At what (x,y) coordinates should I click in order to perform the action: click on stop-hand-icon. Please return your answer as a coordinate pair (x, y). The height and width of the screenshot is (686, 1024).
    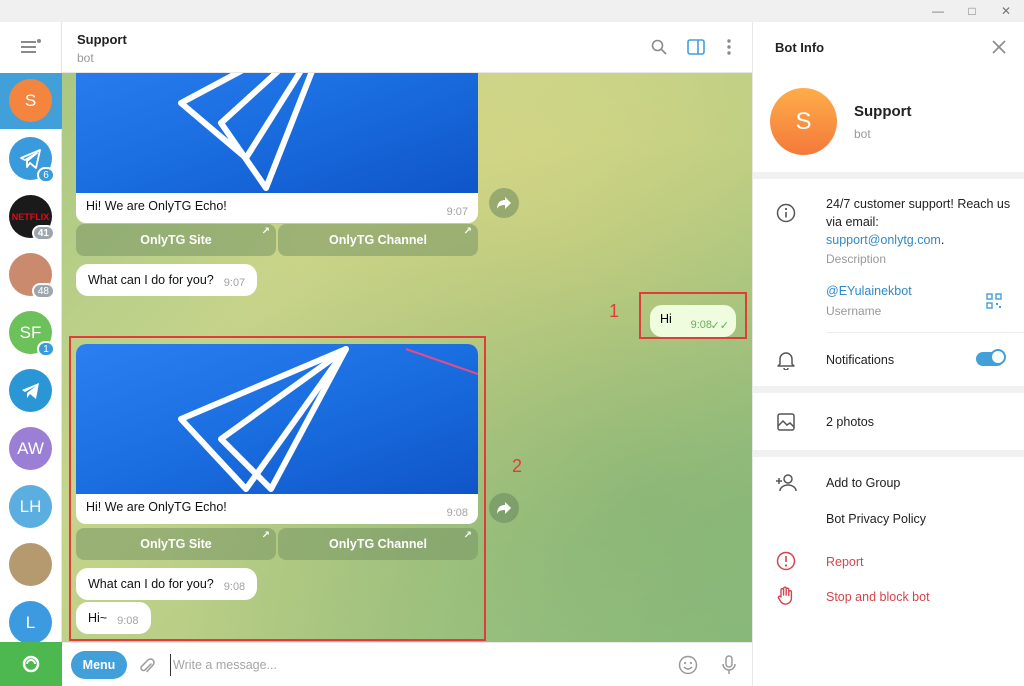
    Looking at the image, I should click on (786, 596).